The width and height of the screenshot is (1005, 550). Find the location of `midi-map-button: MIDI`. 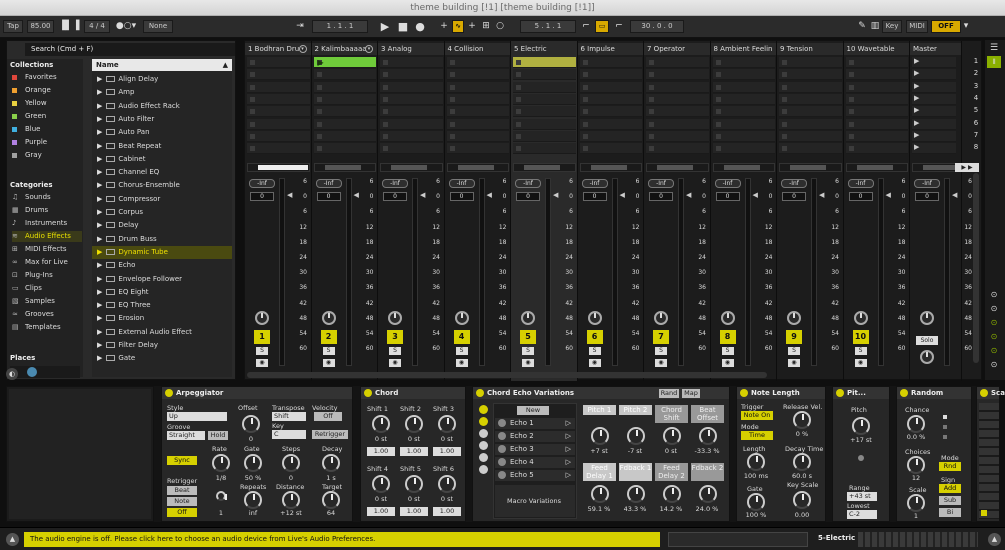

midi-map-button: MIDI is located at coordinates (917, 26).